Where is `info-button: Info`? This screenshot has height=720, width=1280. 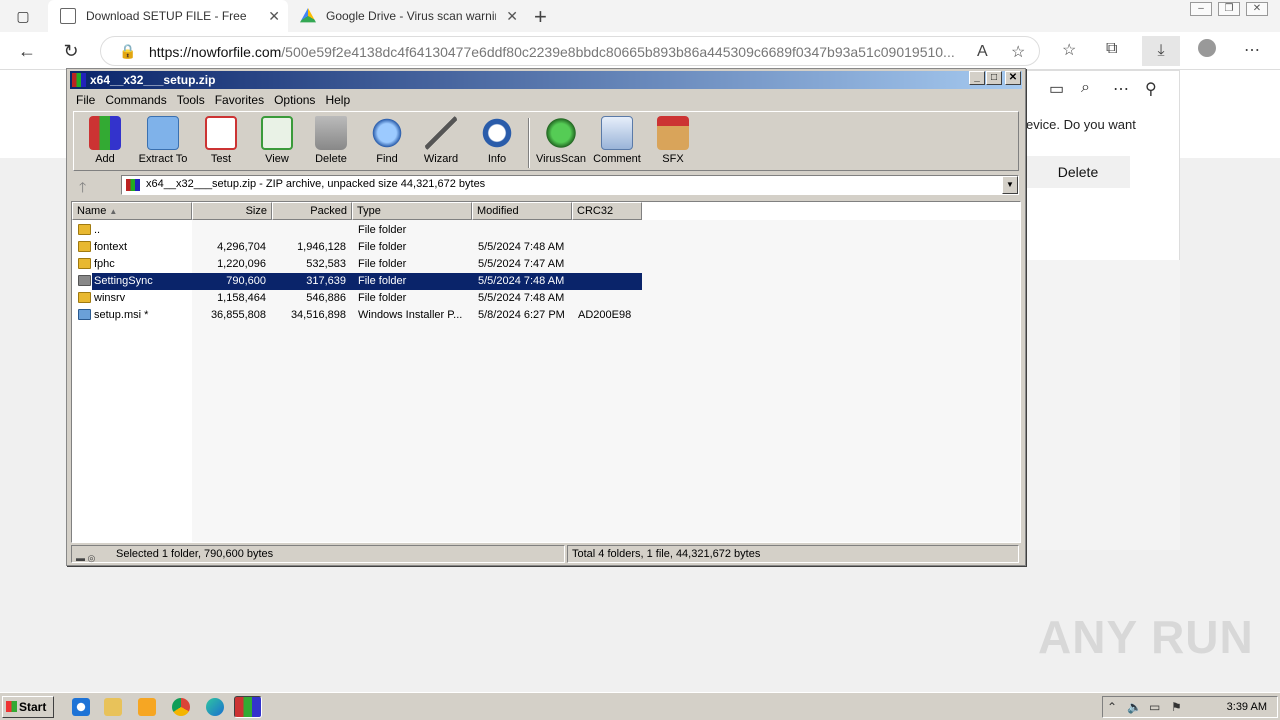
info-button: Info is located at coordinates (497, 140).